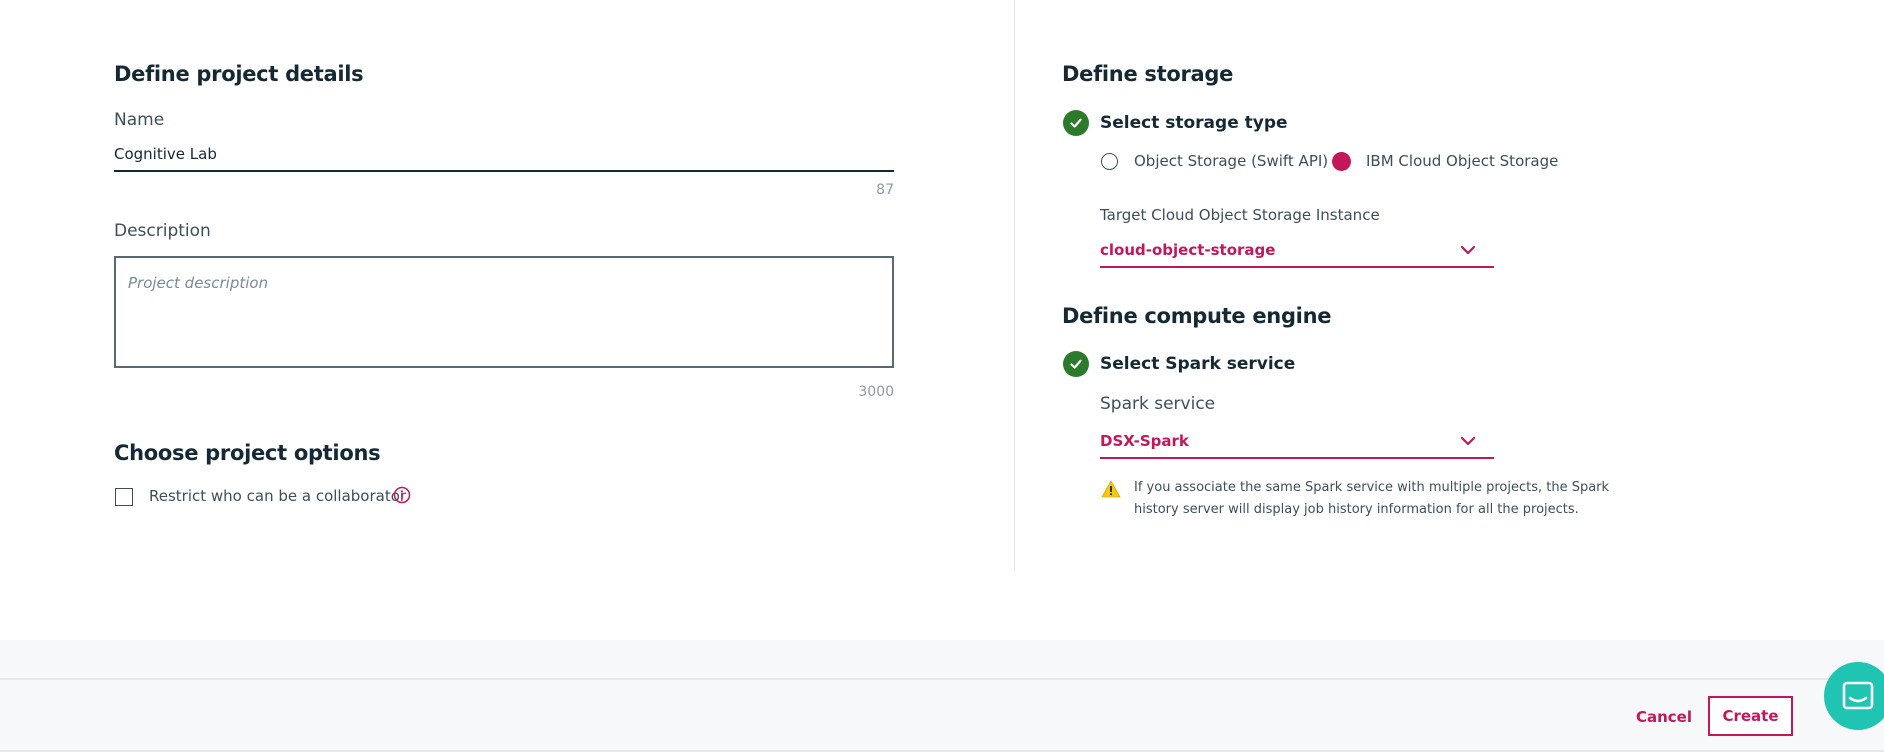 This screenshot has height=756, width=1884. Describe the element at coordinates (1198, 364) in the screenshot. I see `select-spark-service-title: Select Spark service` at that location.